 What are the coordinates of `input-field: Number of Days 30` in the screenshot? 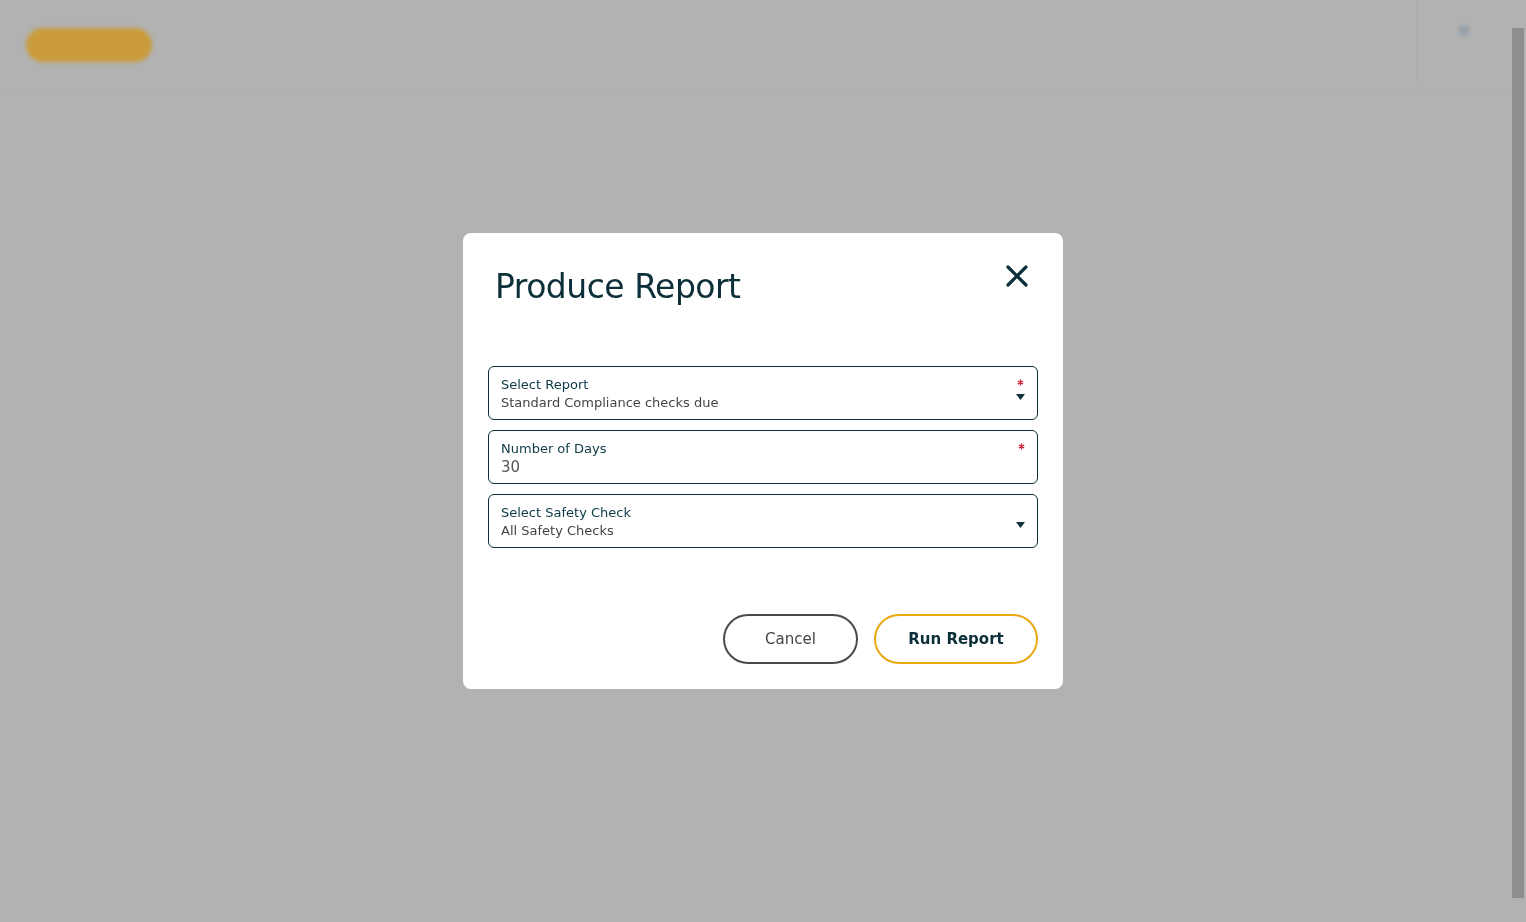 It's located at (763, 457).